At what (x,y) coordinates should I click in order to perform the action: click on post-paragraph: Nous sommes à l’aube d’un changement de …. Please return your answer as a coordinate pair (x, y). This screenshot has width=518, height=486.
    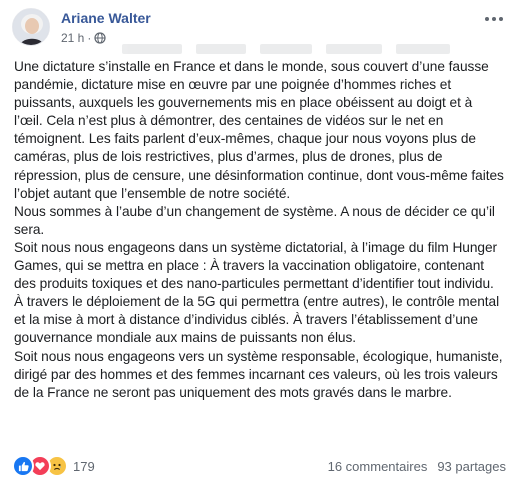
    Looking at the image, I should click on (254, 220).